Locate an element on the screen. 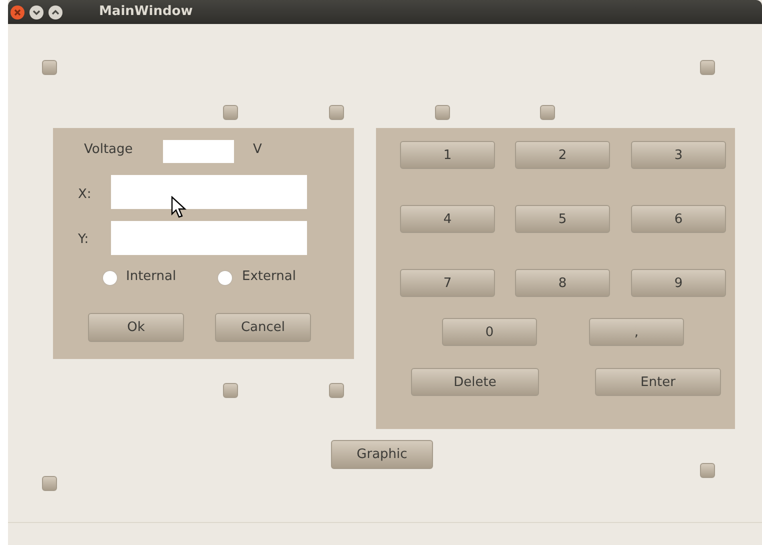  keypad-key: 5 is located at coordinates (562, 219).